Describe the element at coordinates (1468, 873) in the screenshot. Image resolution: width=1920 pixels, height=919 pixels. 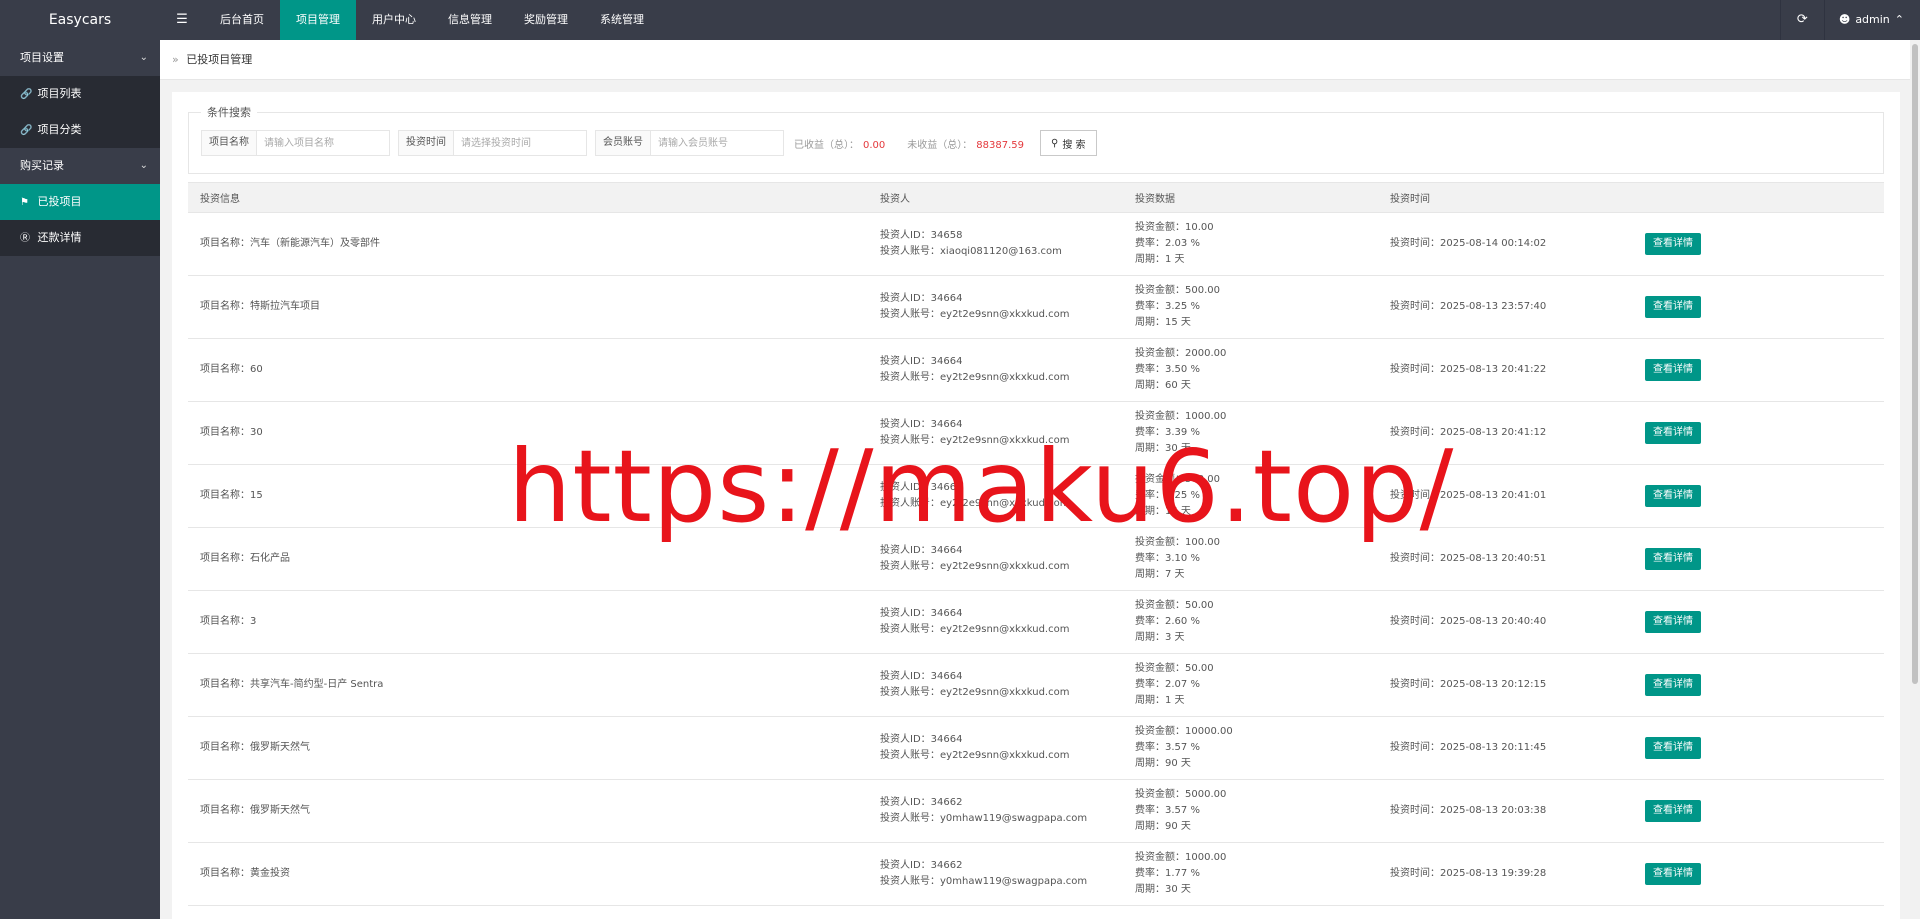
I see `invest-time: 投资时间：2025-08-13 19:39:28` at that location.